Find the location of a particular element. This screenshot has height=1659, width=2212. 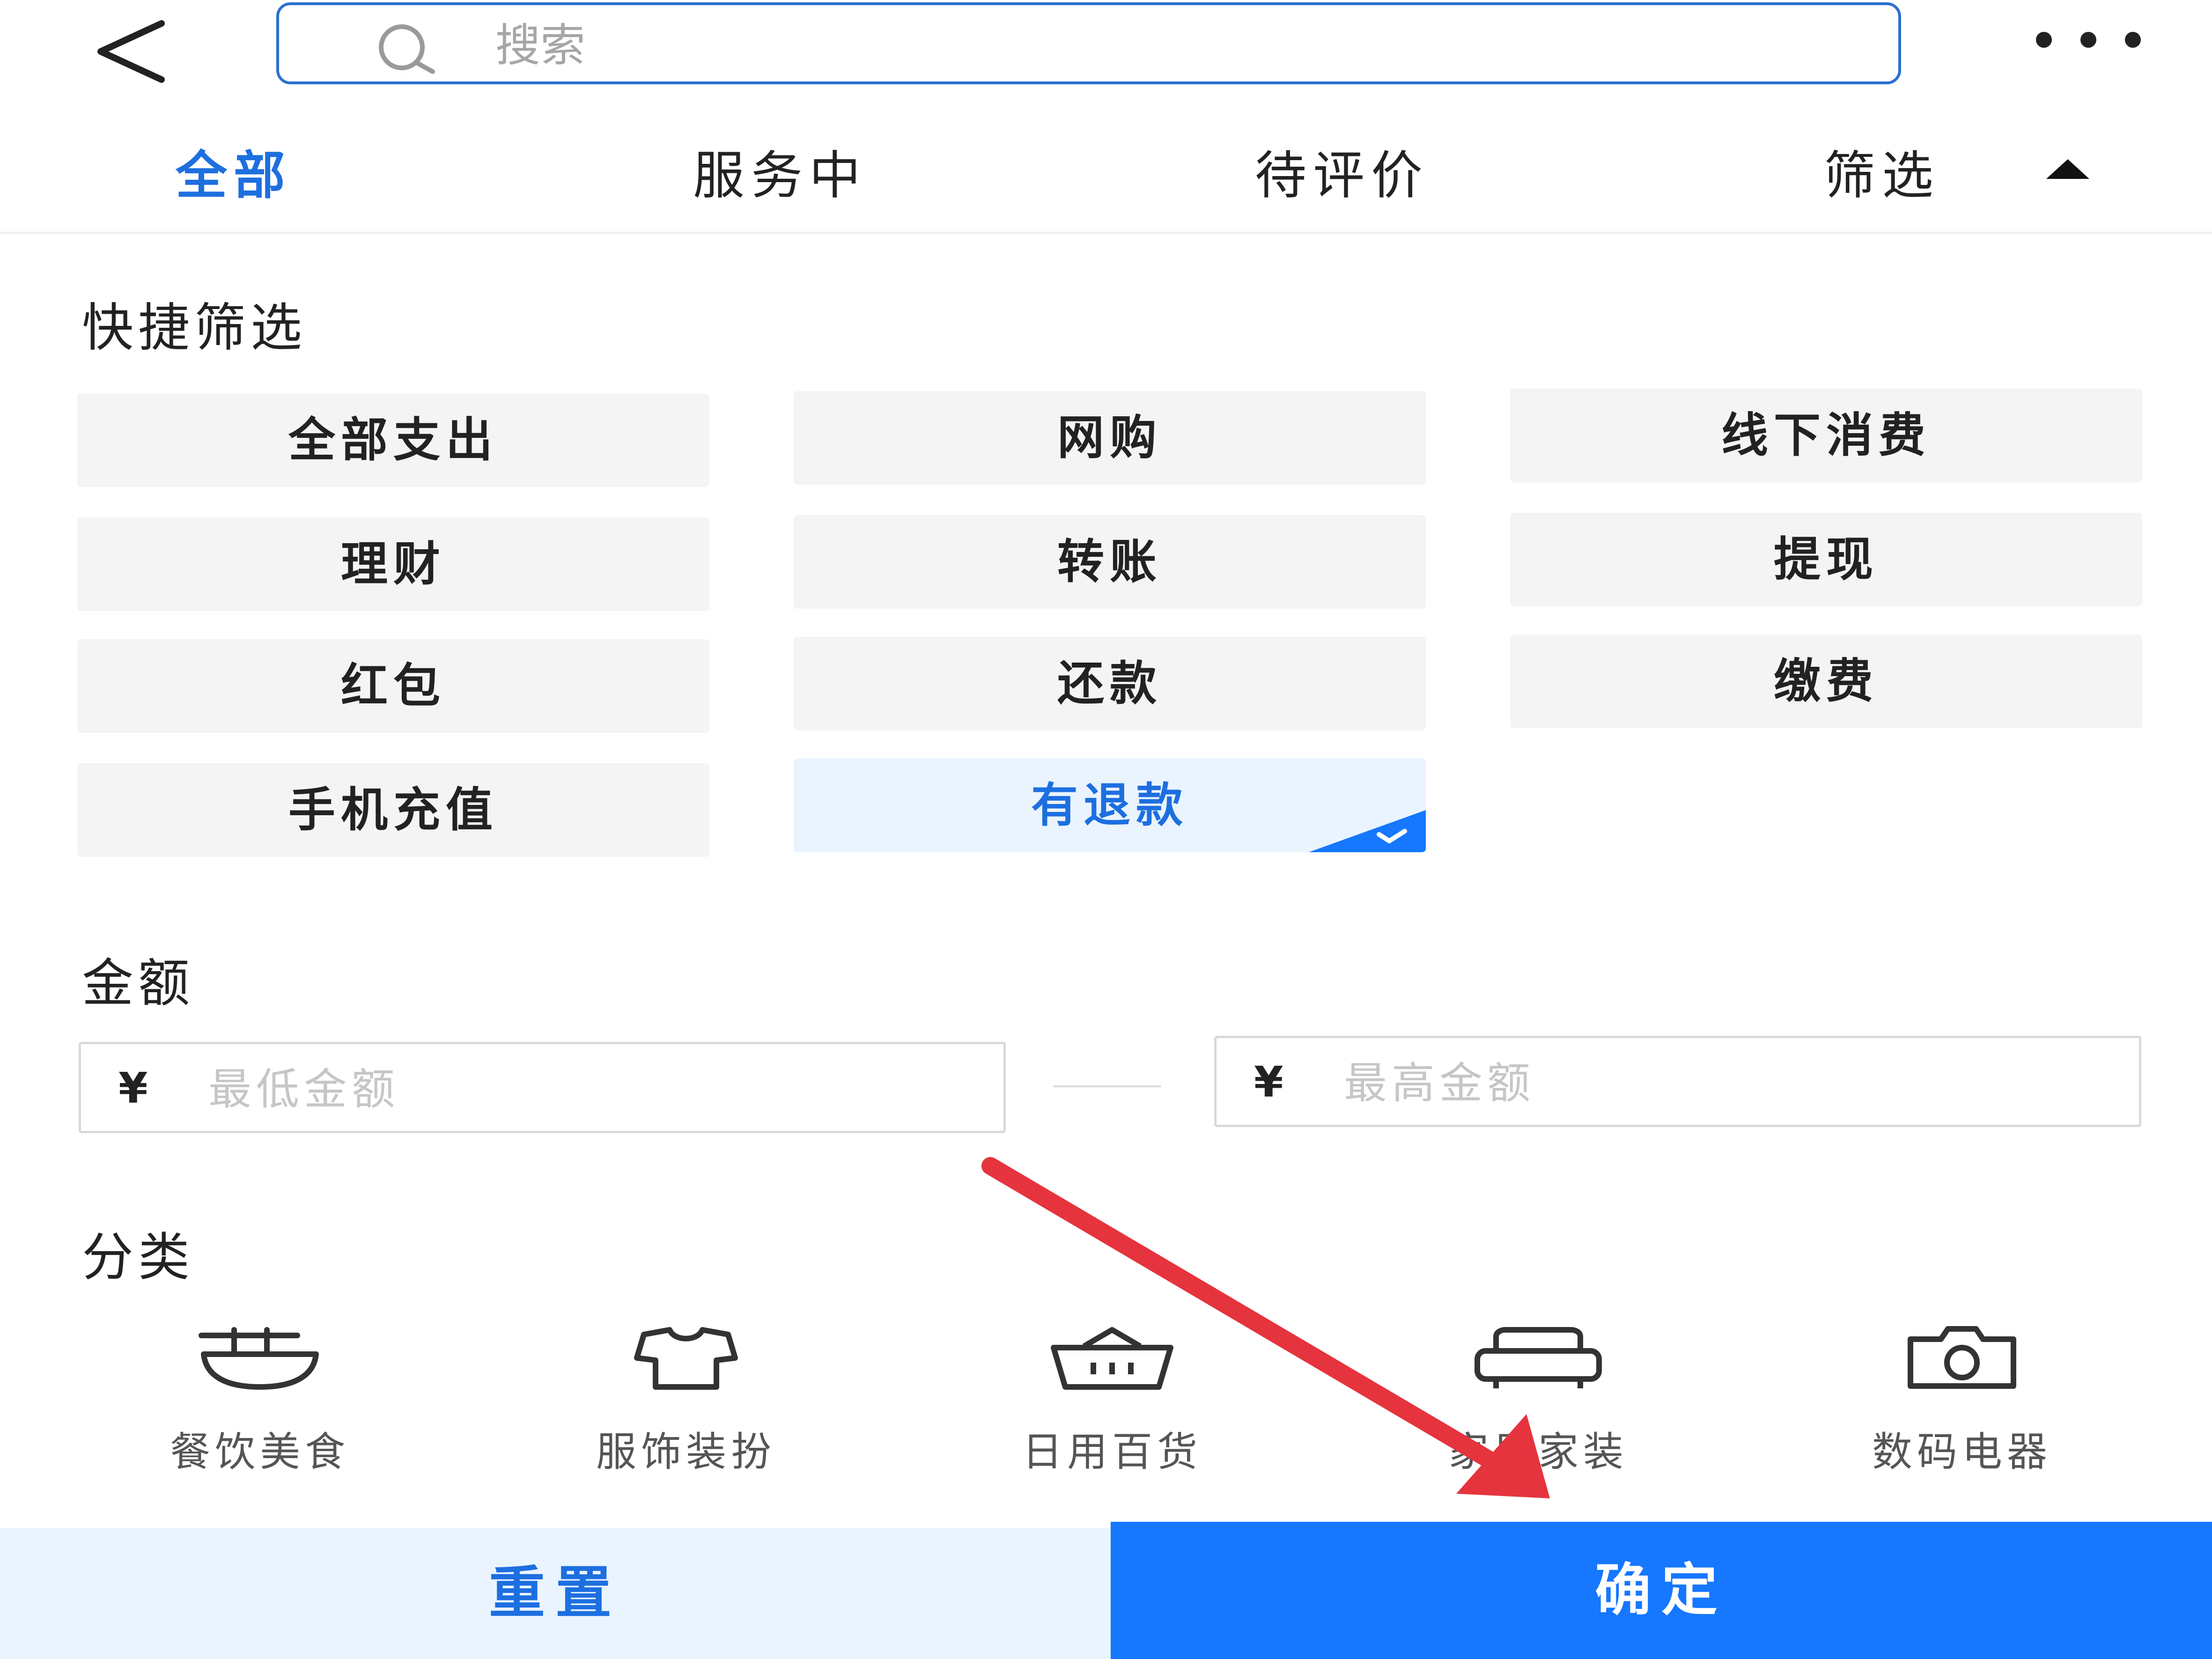

sofa-icon is located at coordinates (1538, 1357).